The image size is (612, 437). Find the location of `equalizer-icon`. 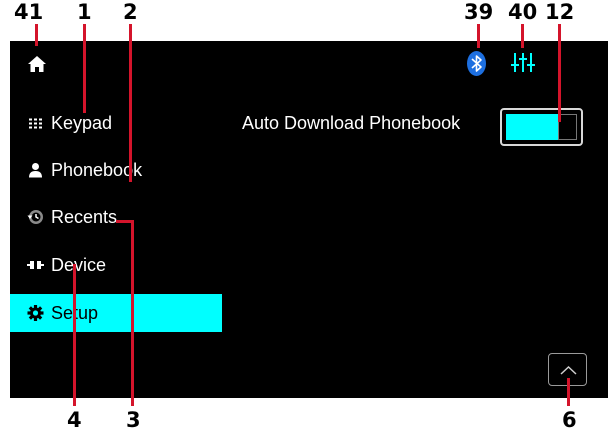

equalizer-icon is located at coordinates (523, 62).